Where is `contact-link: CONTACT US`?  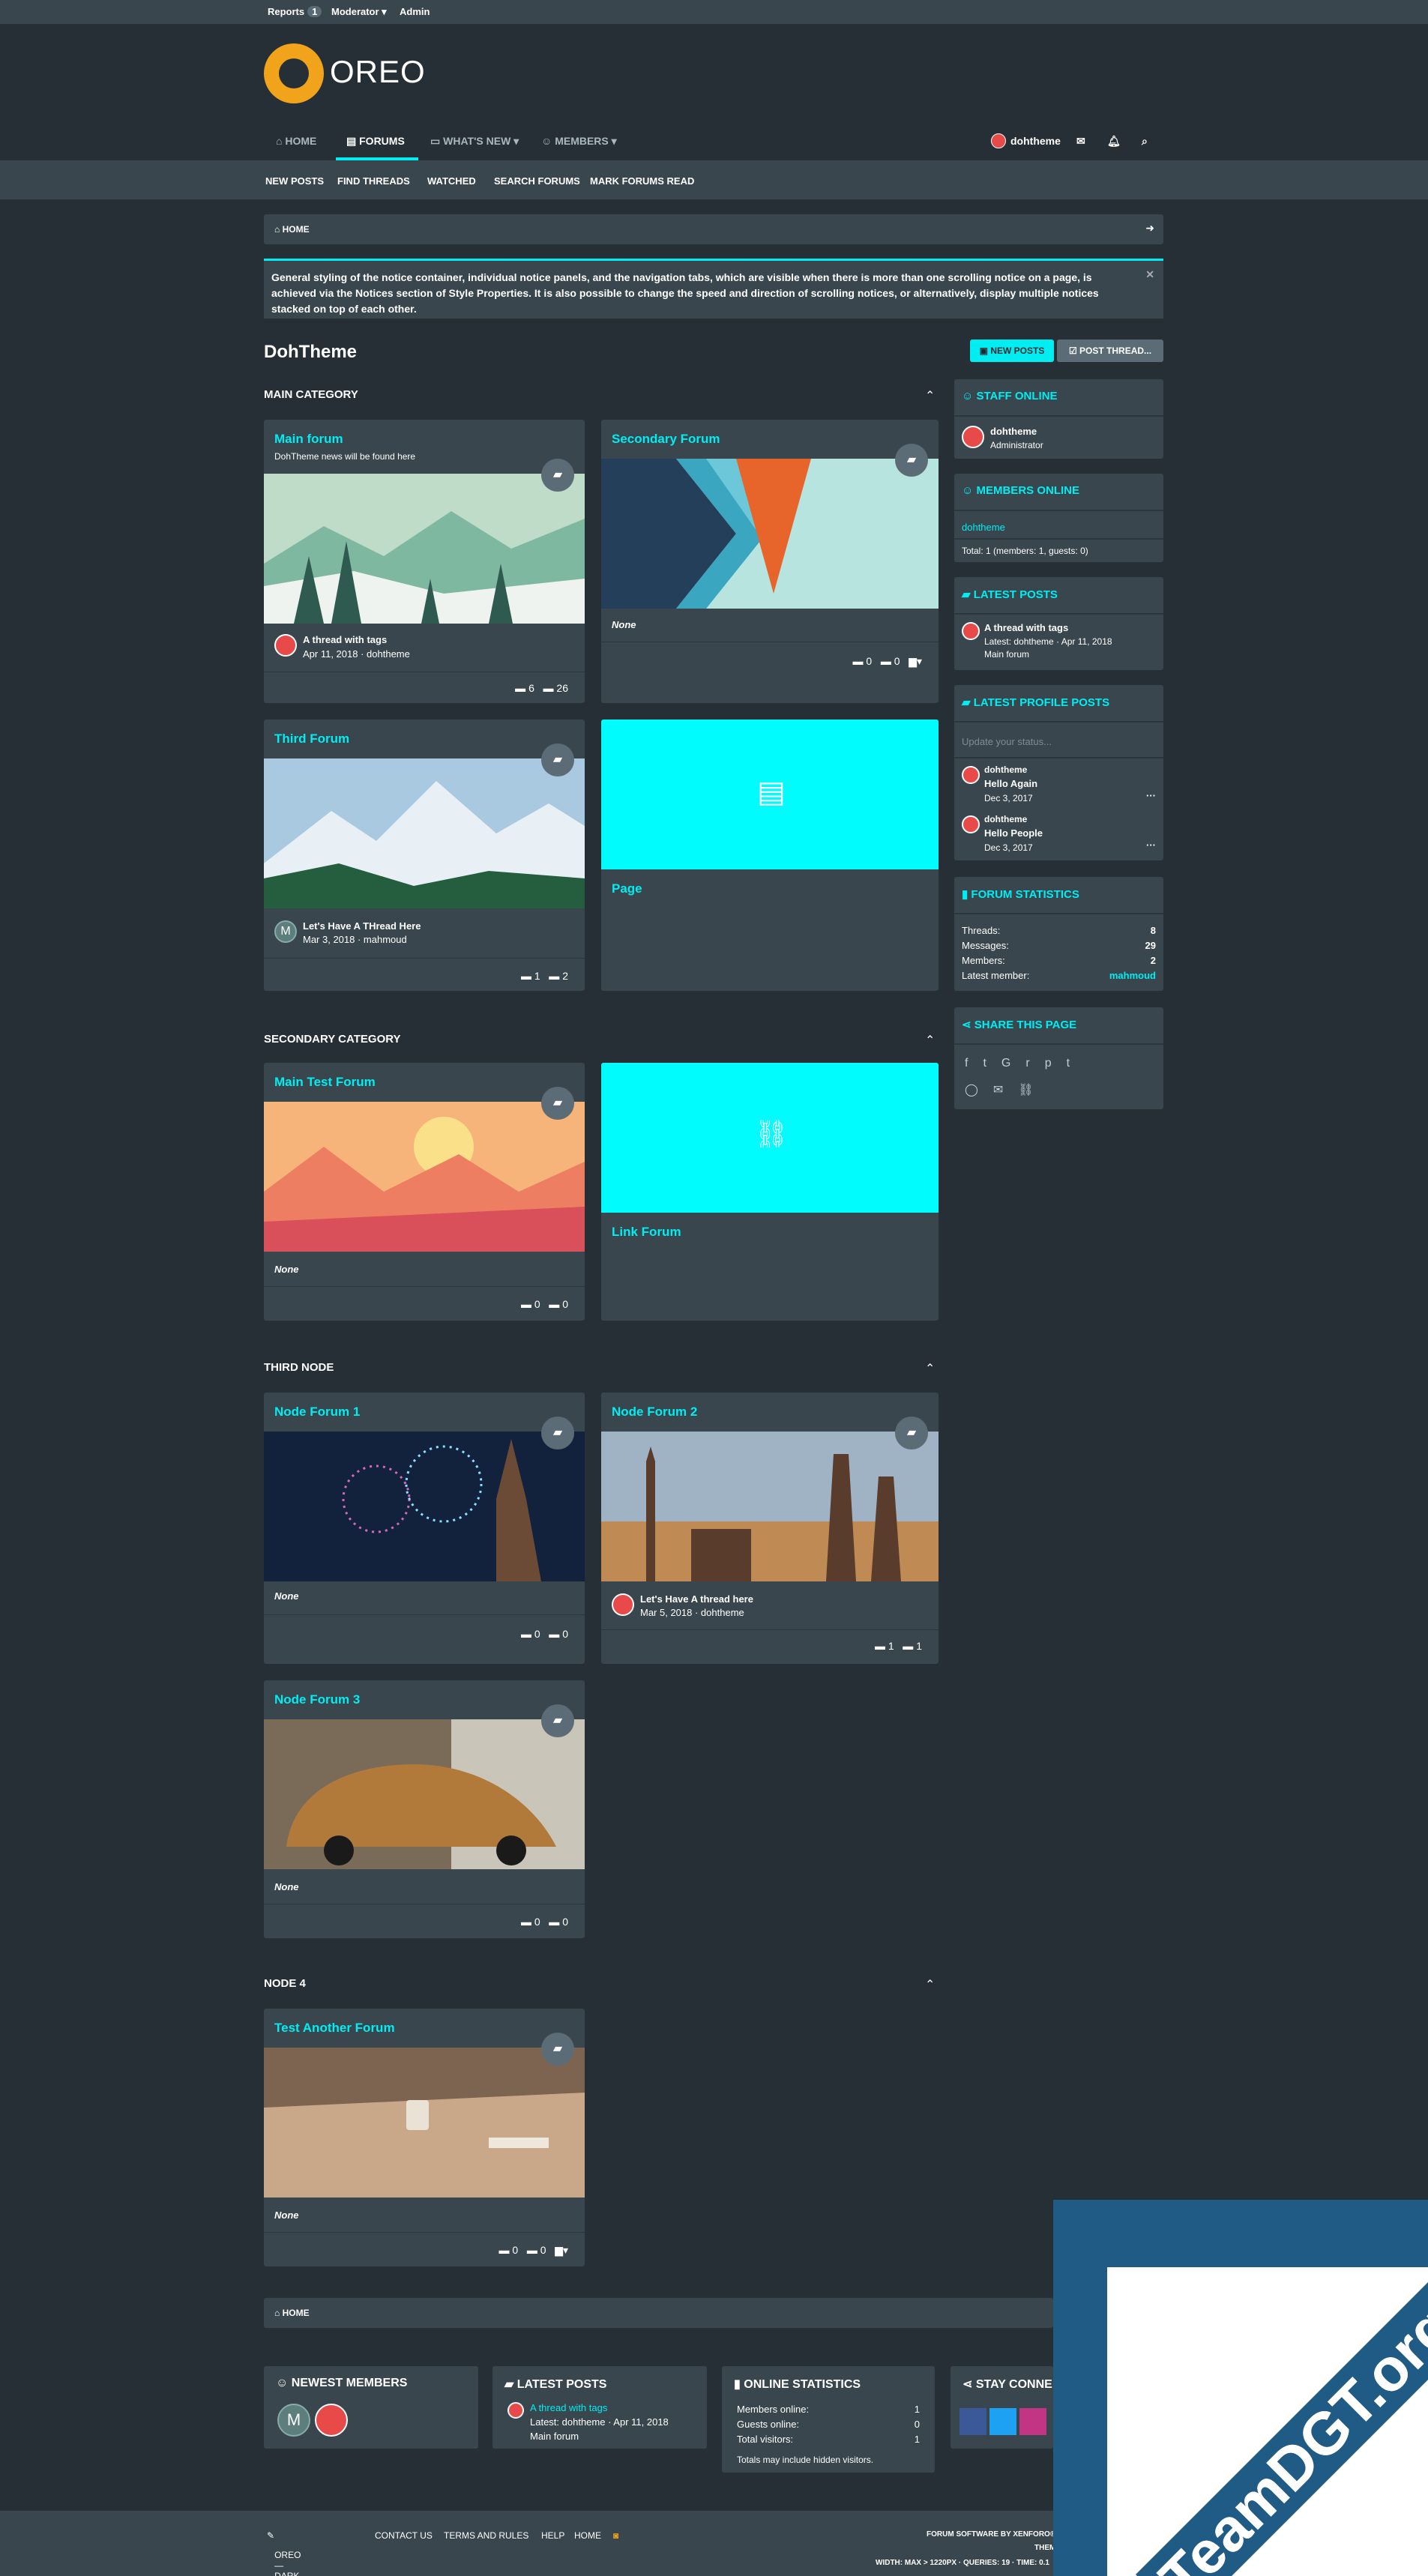
contact-link: CONTACT US is located at coordinates (404, 2535).